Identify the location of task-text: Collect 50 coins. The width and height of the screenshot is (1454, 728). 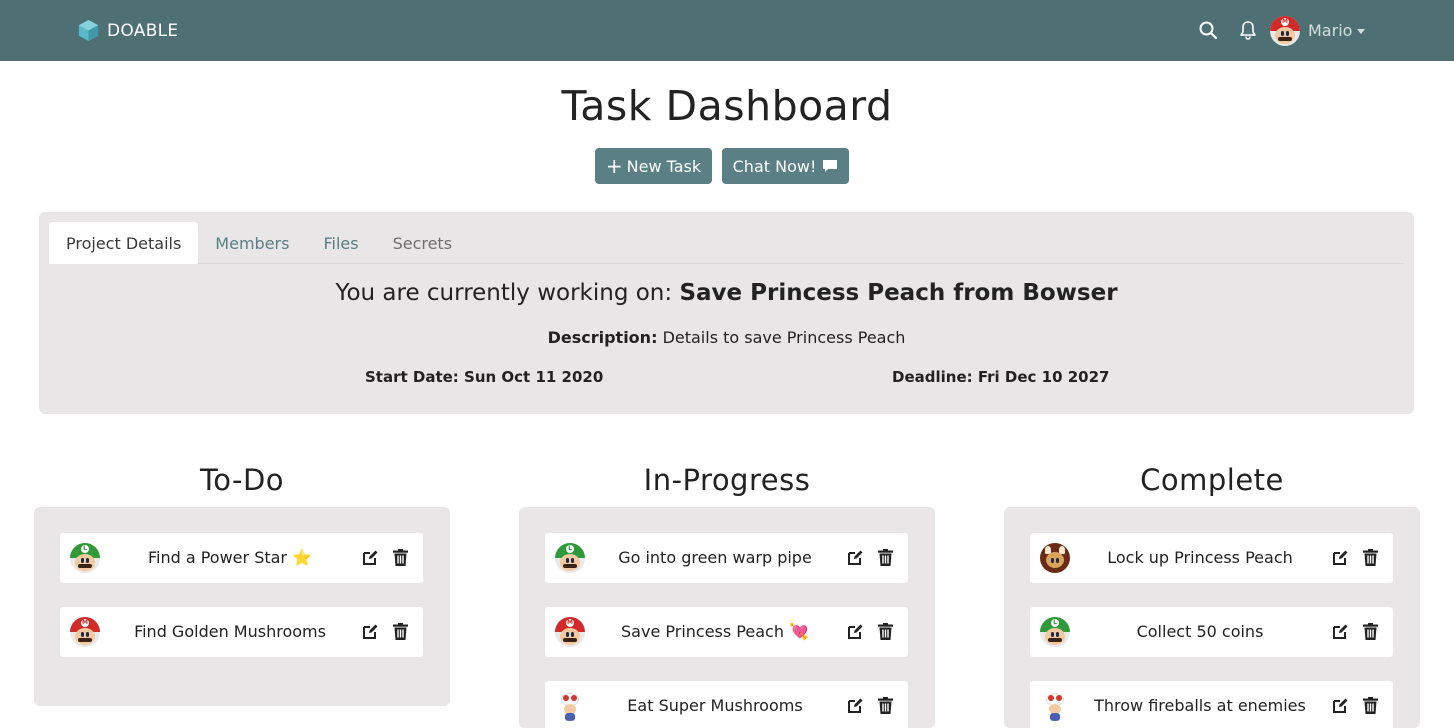
(1200, 631).